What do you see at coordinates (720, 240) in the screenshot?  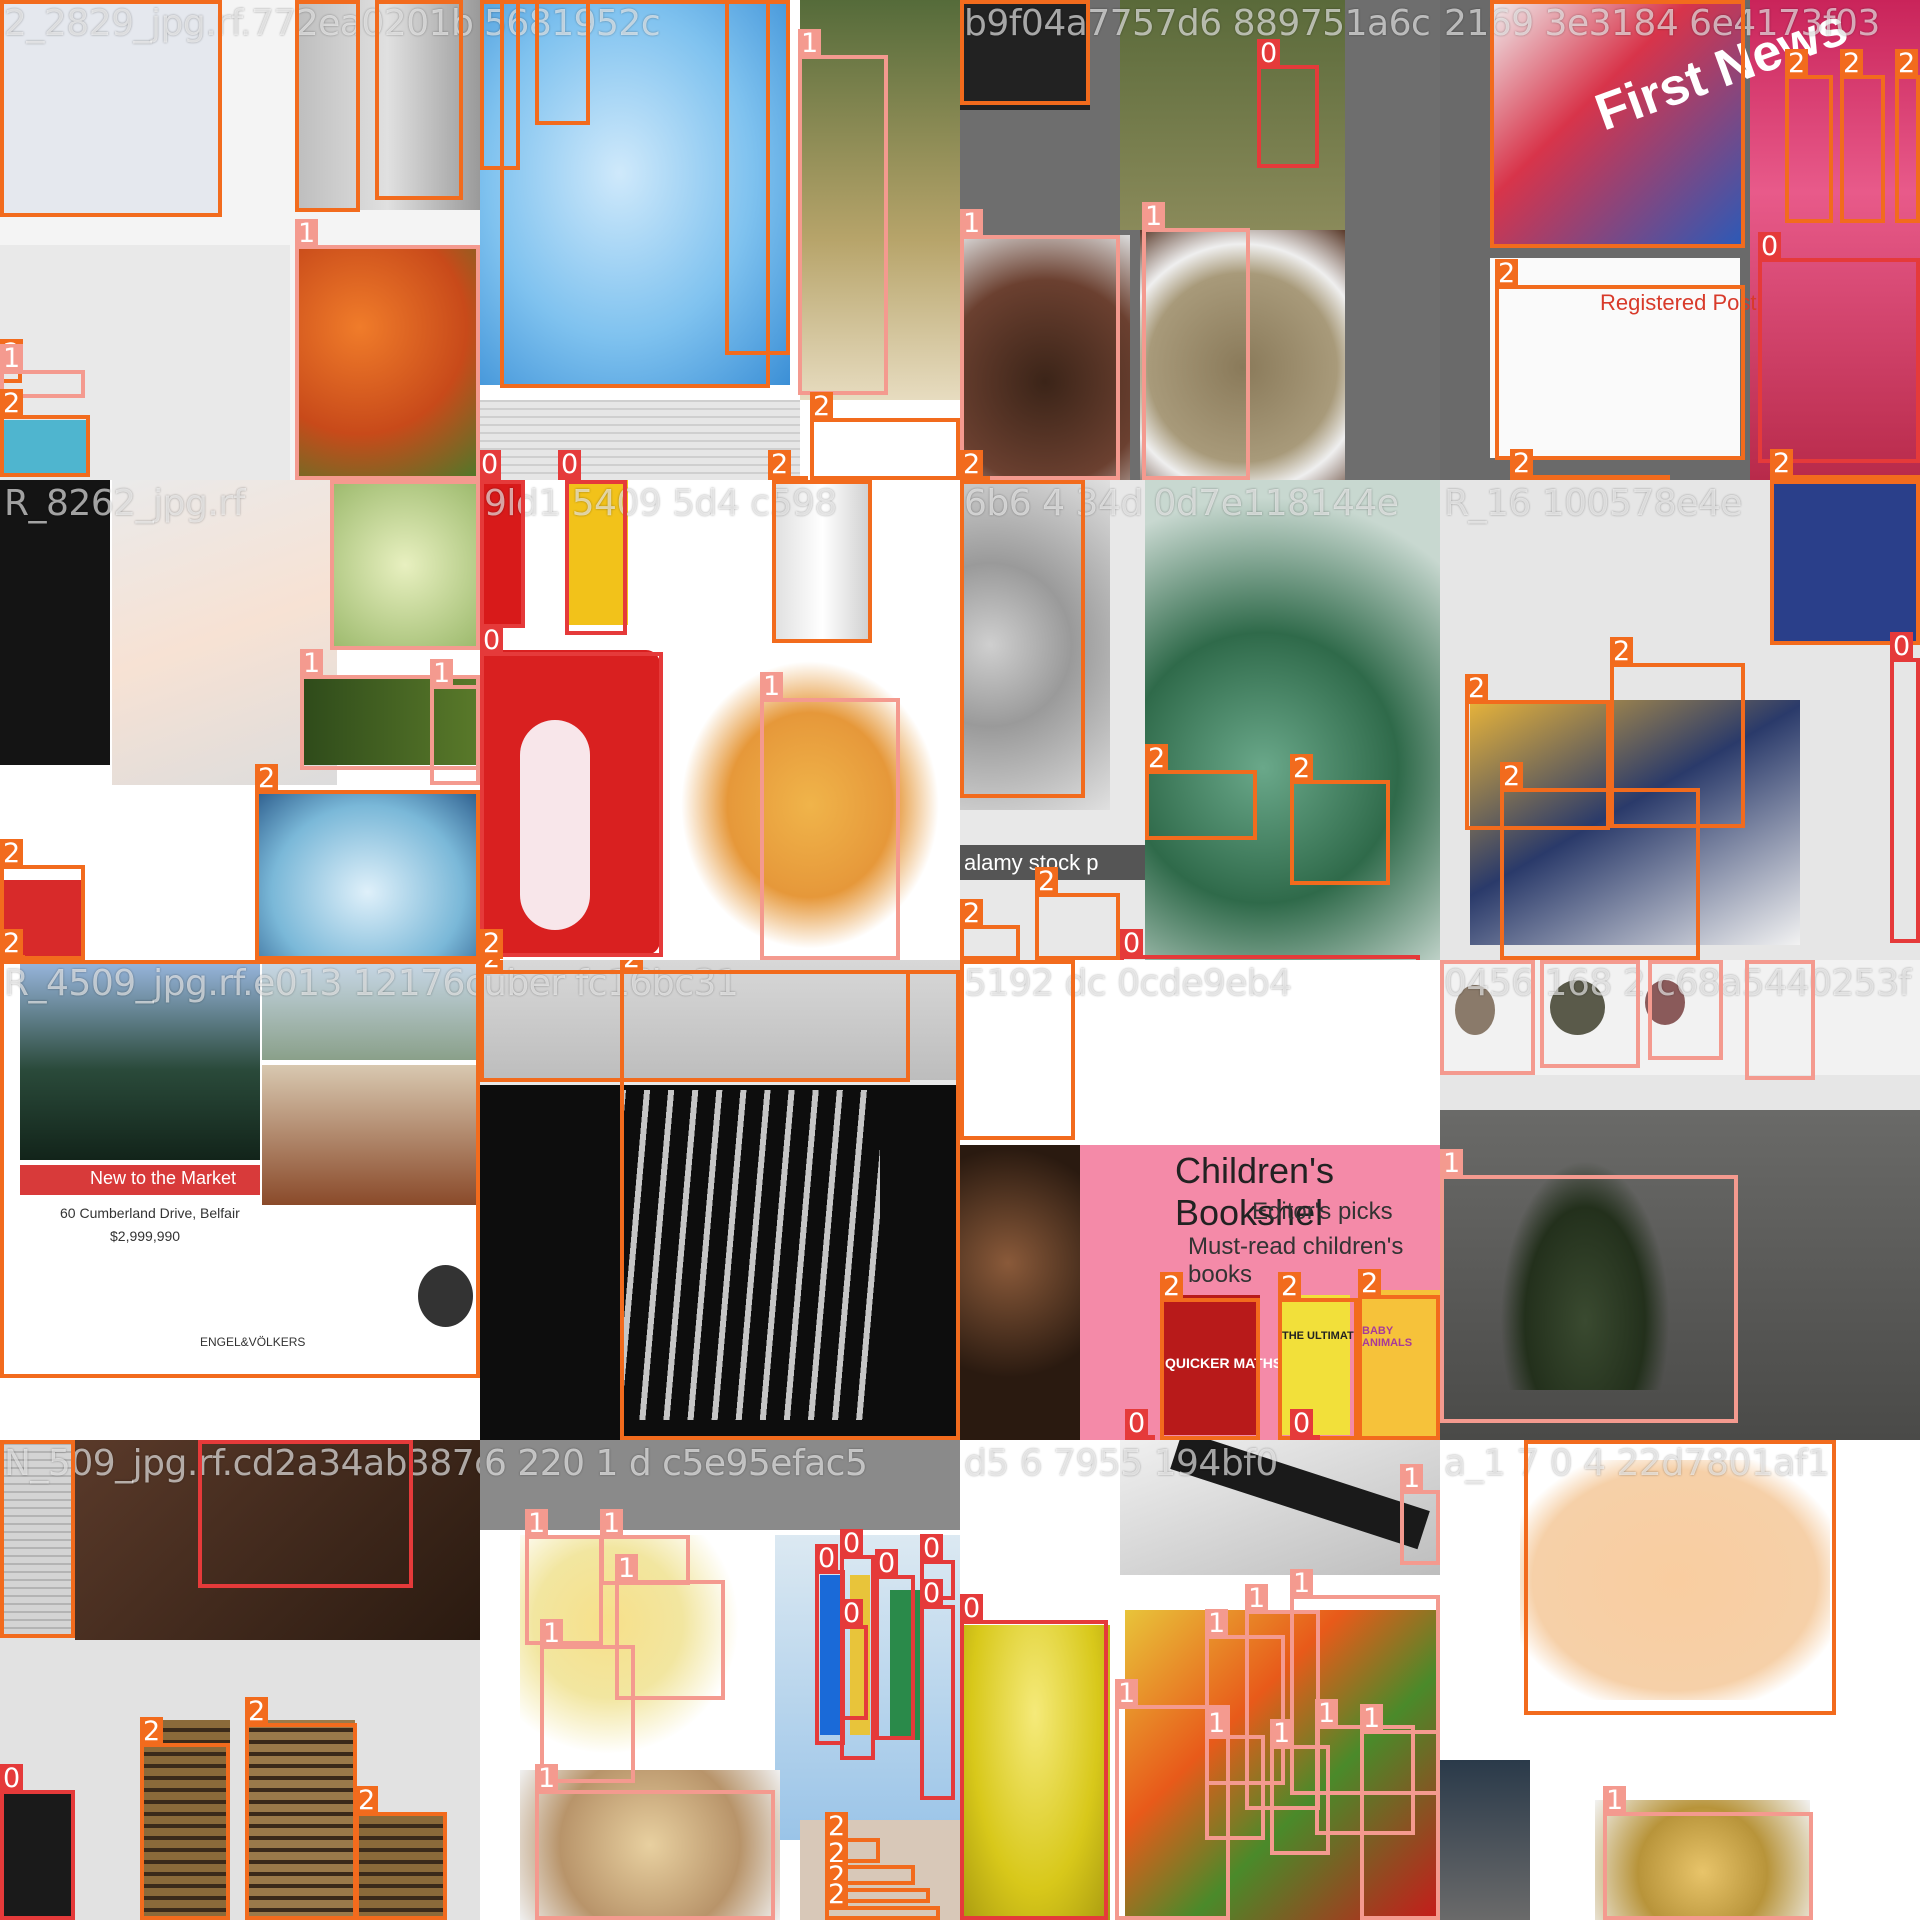 I see `tile-t01: 5681952c 2 2 2 1 2 2 0 0 2` at bounding box center [720, 240].